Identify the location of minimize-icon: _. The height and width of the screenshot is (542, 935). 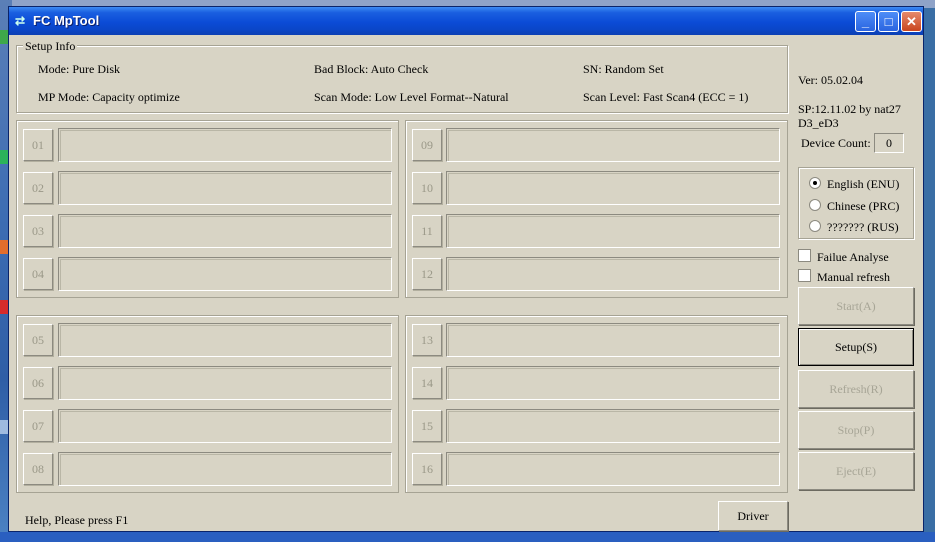
(865, 21).